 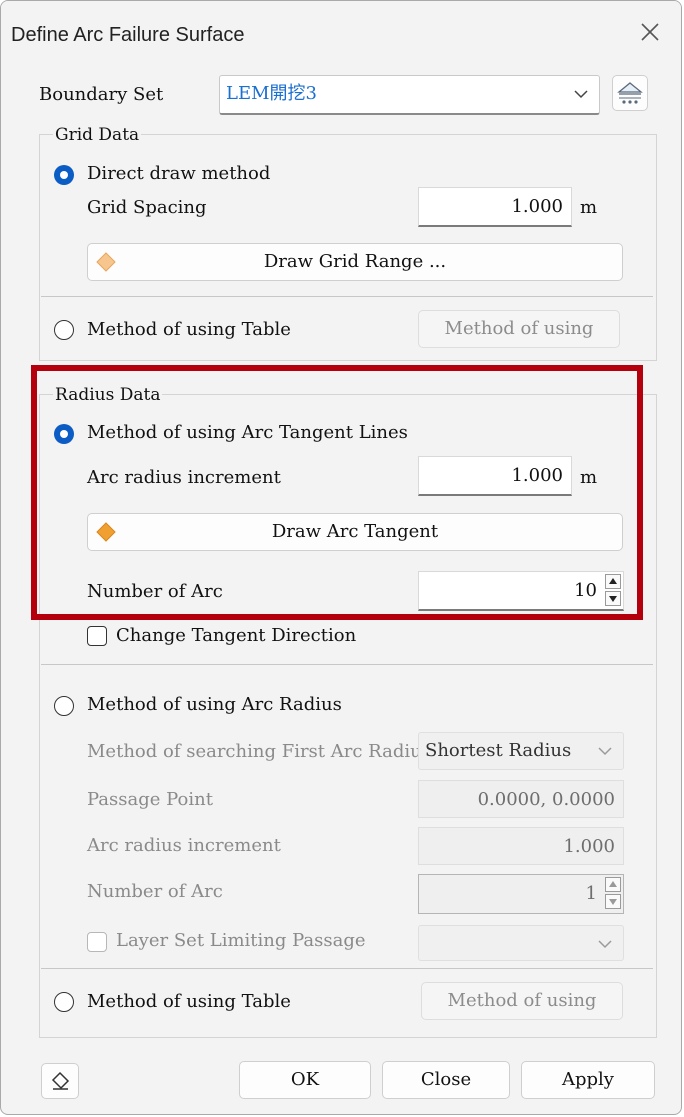 I want to click on boundary-set-dropdown: LEM開挖3, so click(x=409, y=95).